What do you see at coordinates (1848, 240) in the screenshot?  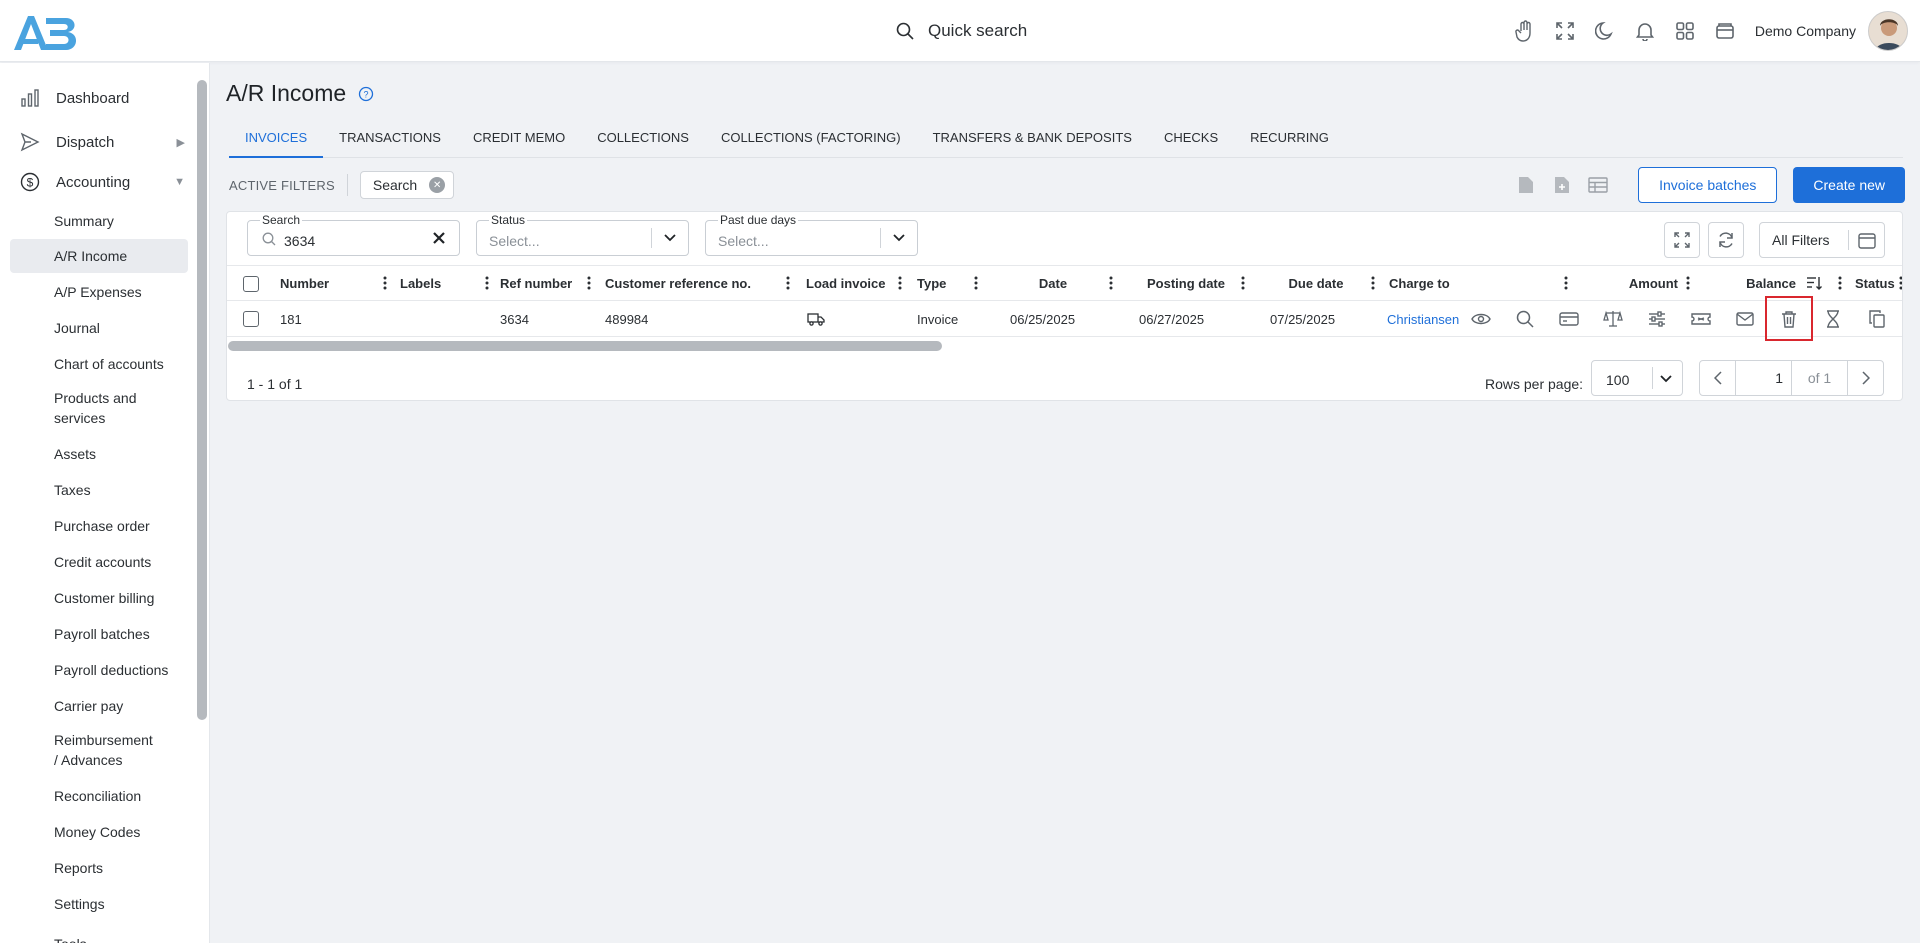 I see `divider` at bounding box center [1848, 240].